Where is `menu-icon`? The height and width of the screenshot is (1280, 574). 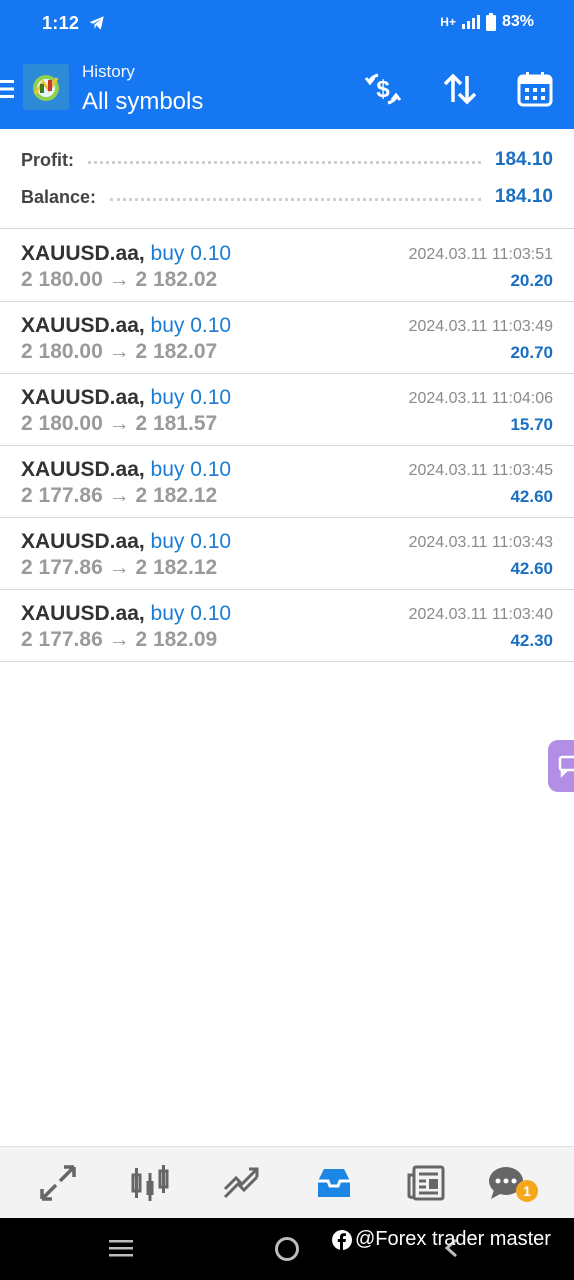 menu-icon is located at coordinates (7, 89).